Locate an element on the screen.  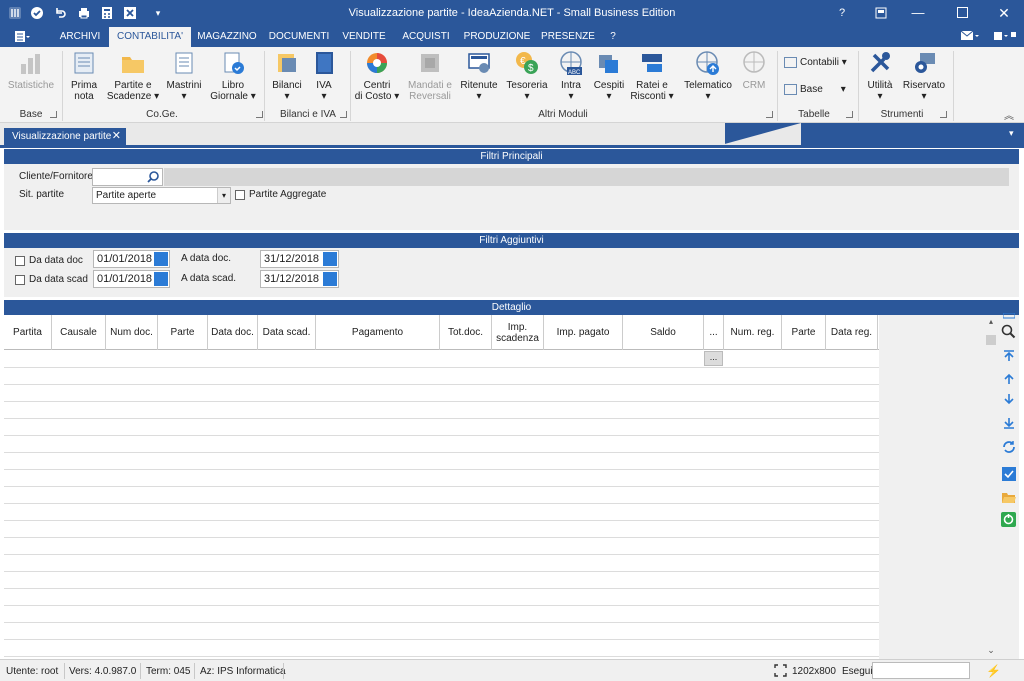
help-button: ? is located at coordinates (842, 13).